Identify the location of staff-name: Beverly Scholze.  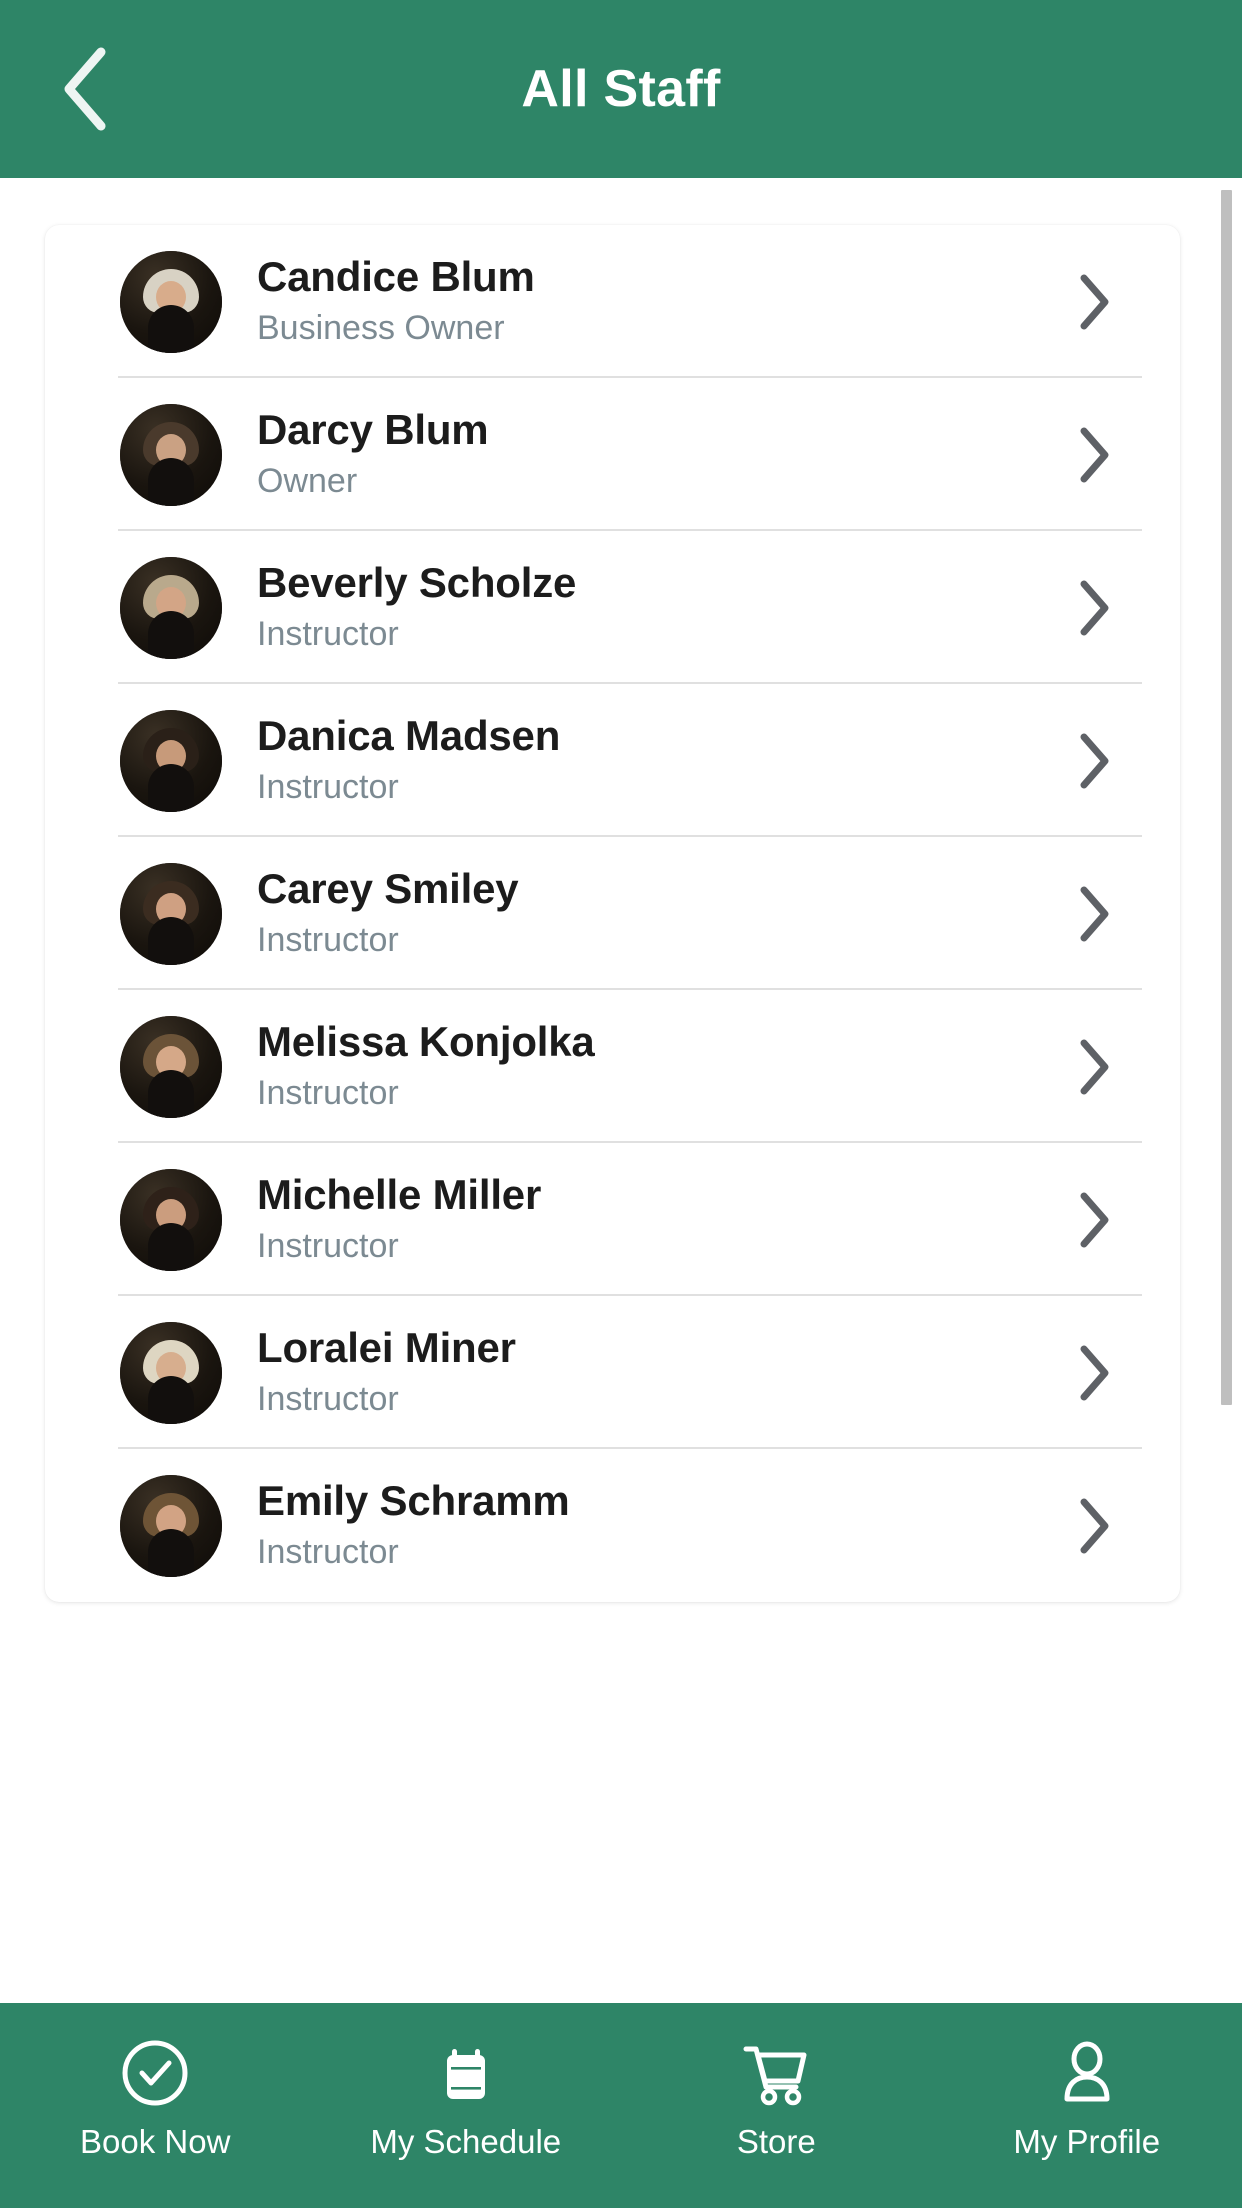
(417, 582).